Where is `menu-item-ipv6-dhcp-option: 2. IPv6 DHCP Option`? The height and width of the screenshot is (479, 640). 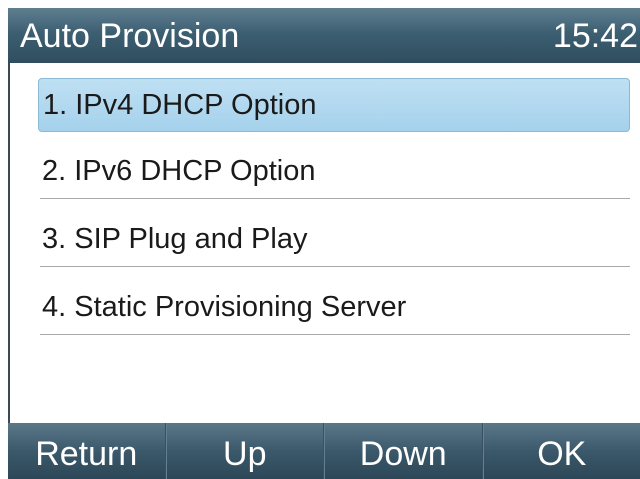
menu-item-ipv6-dhcp-option: 2. IPv6 DHCP Option is located at coordinates (334, 171).